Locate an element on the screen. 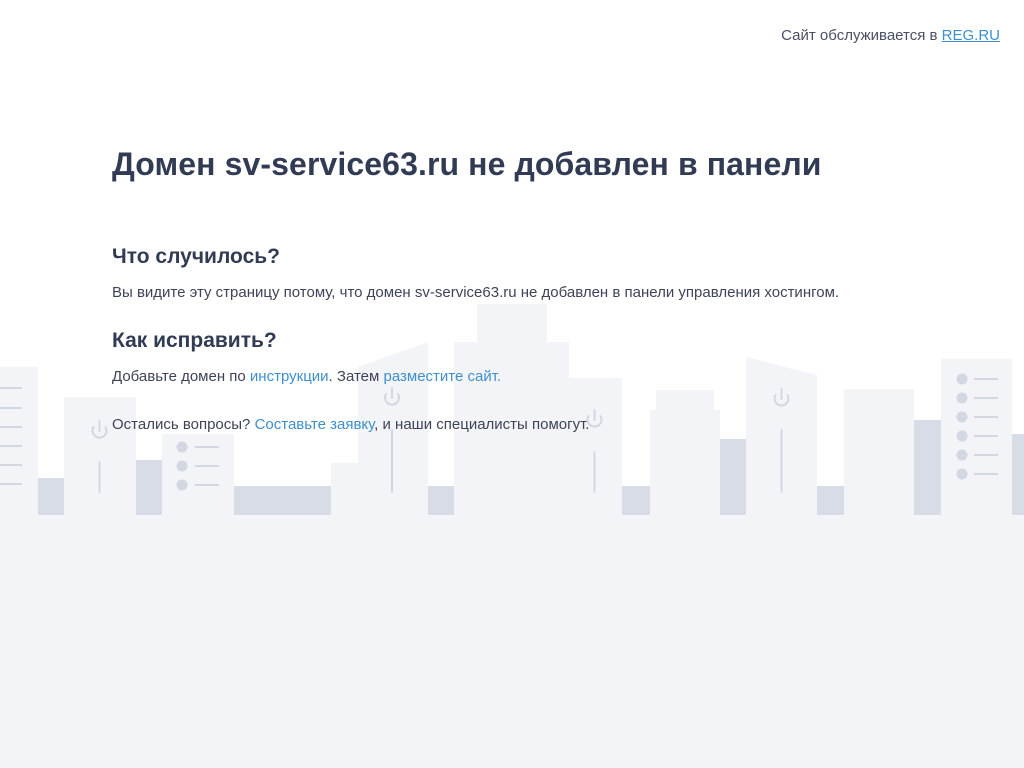  submit-request-link: Составьте заявку is located at coordinates (315, 424).